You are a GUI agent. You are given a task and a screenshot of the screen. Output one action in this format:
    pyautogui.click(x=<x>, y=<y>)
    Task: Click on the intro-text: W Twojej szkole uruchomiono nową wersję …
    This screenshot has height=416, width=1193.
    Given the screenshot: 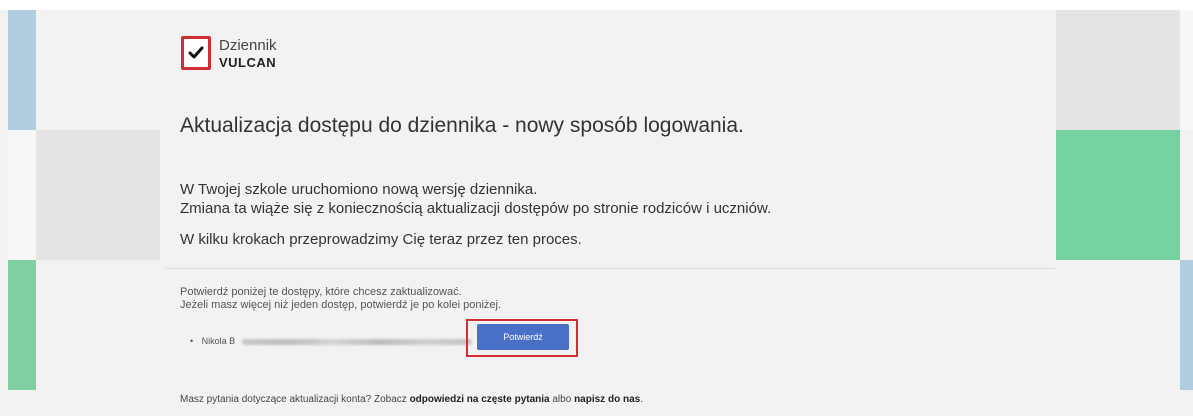 What is the action you would take?
    pyautogui.click(x=475, y=199)
    